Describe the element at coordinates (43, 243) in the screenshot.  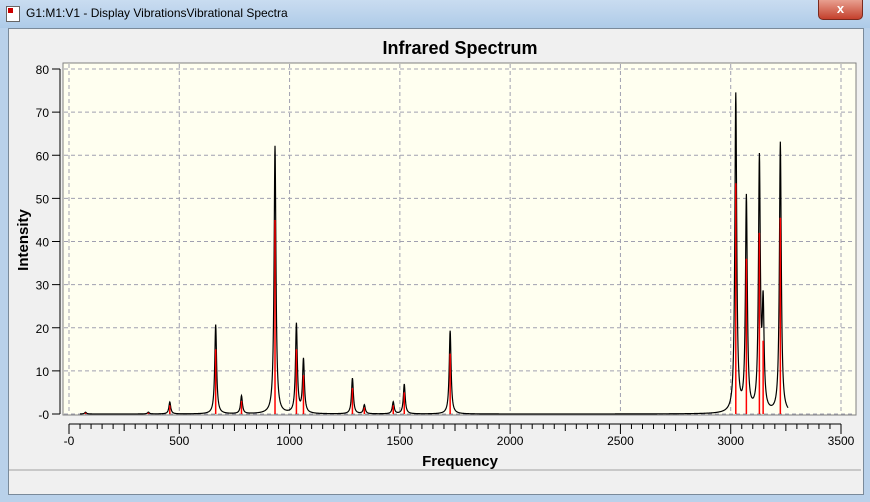
I see `y-tick-label: 40` at that location.